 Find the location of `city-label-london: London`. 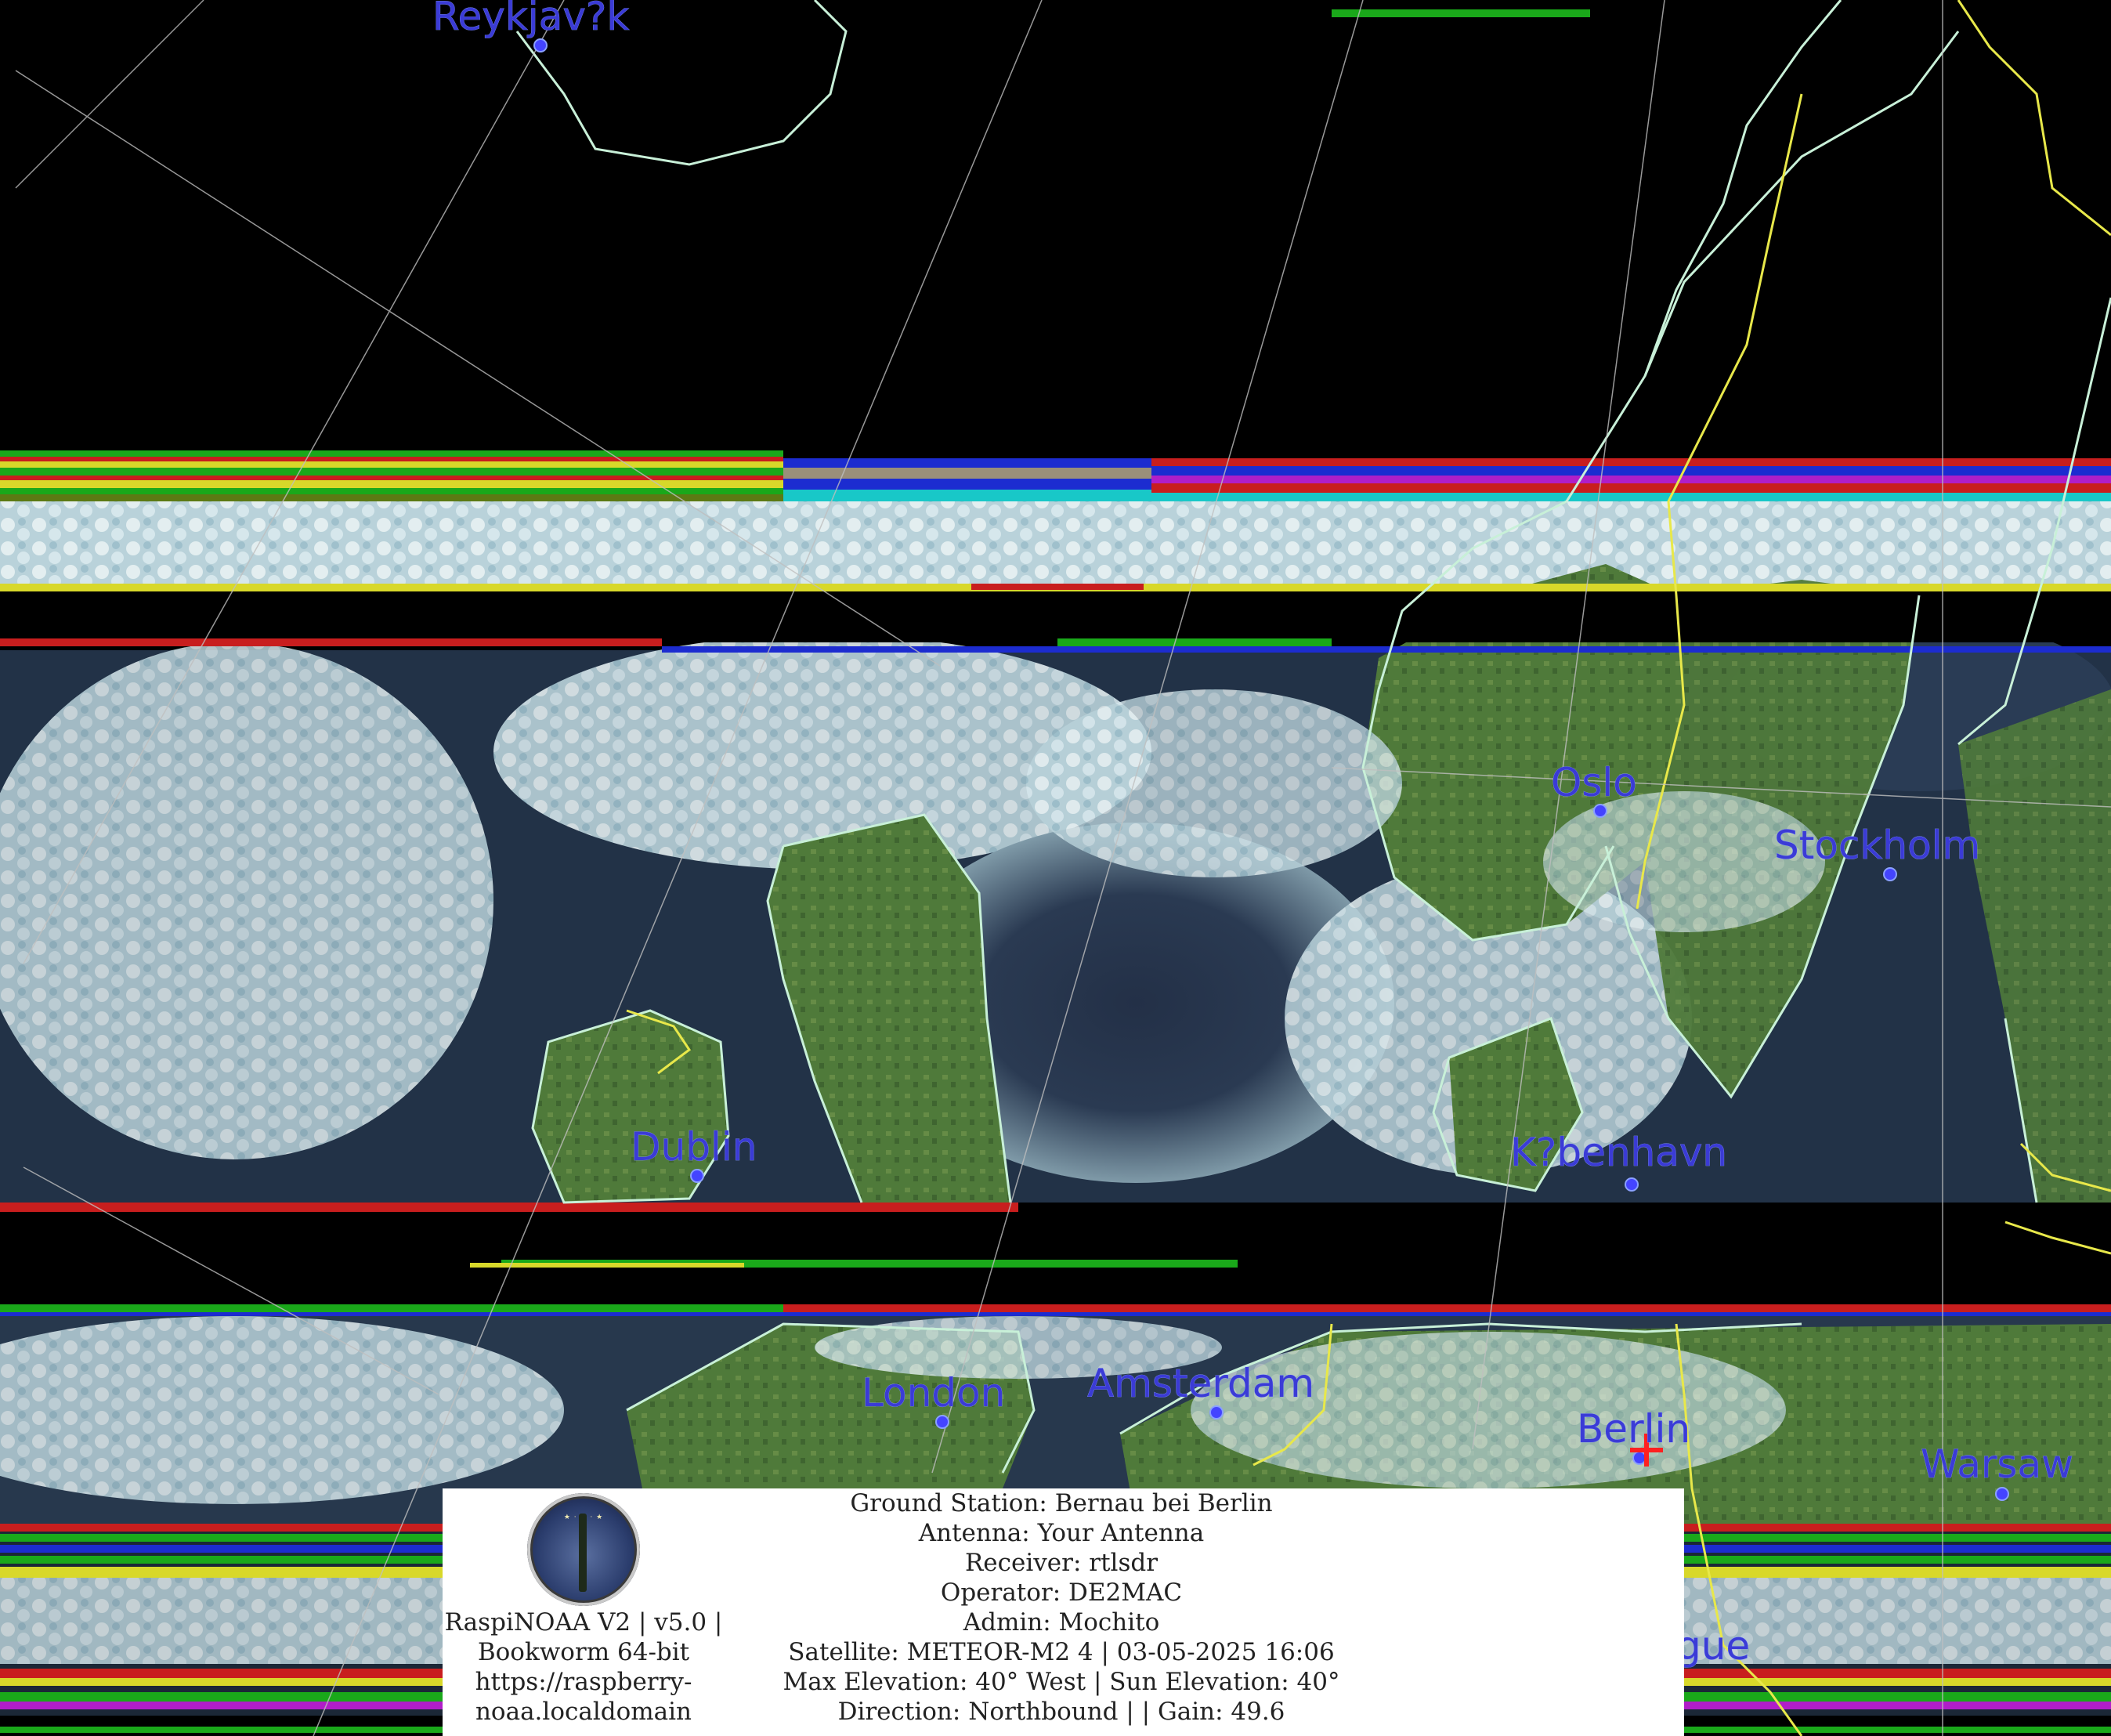

city-label-london: London is located at coordinates (933, 1393).